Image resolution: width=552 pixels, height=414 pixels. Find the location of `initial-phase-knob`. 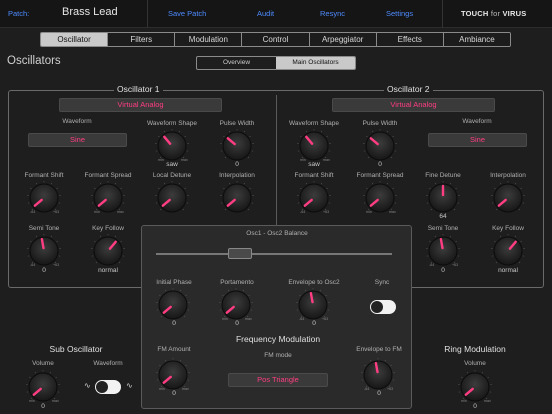

initial-phase-knob is located at coordinates (173, 304).